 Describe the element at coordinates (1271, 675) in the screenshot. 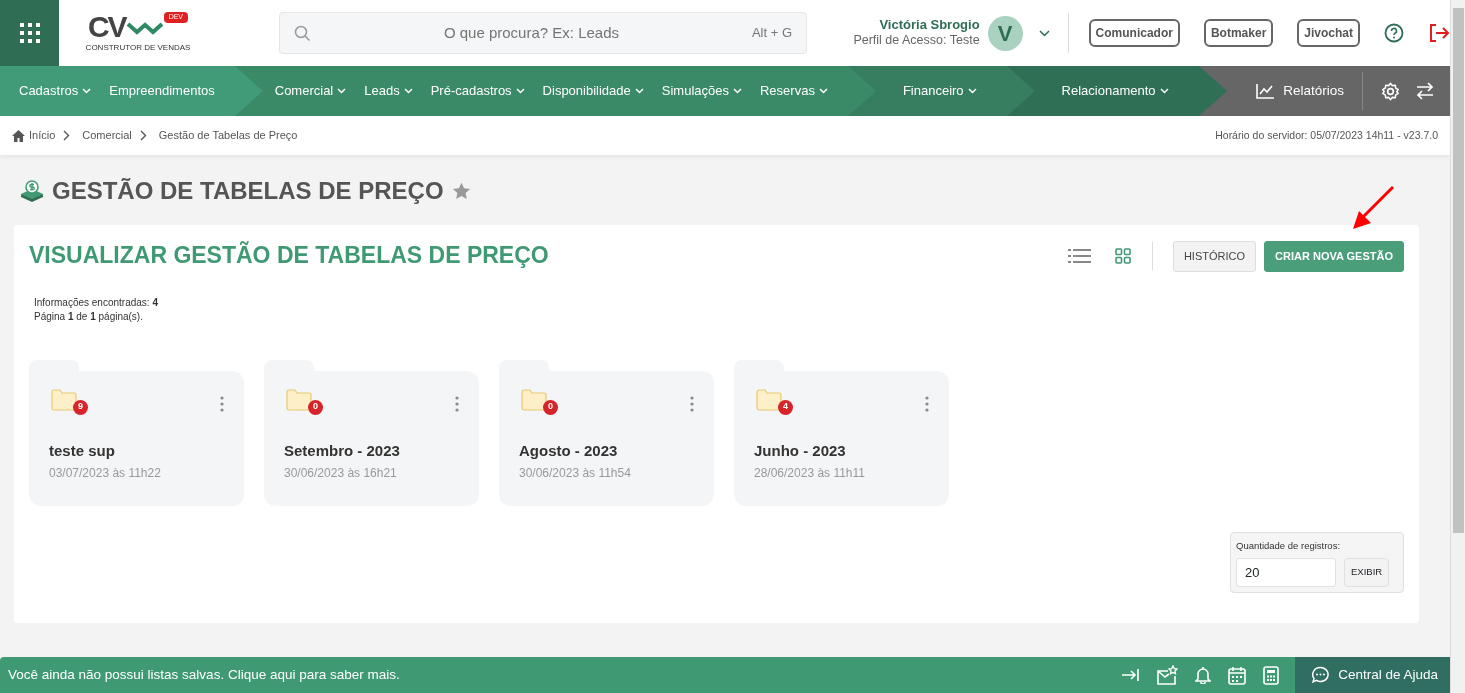

I see `calculator-icon` at that location.